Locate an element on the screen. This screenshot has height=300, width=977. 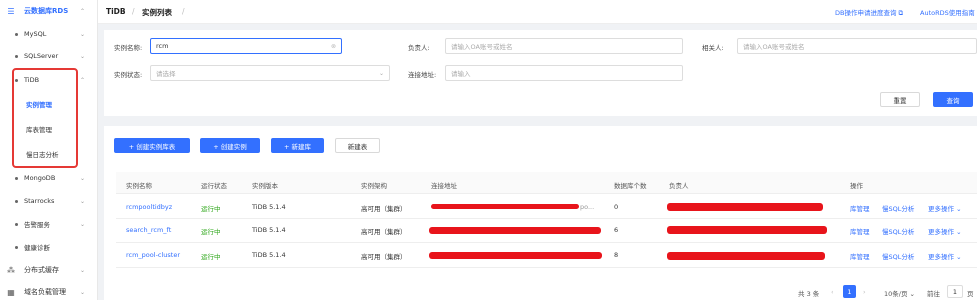
sidebar-item-rds: ☰ 云数据库RDS ⌃ is located at coordinates (49, 11).